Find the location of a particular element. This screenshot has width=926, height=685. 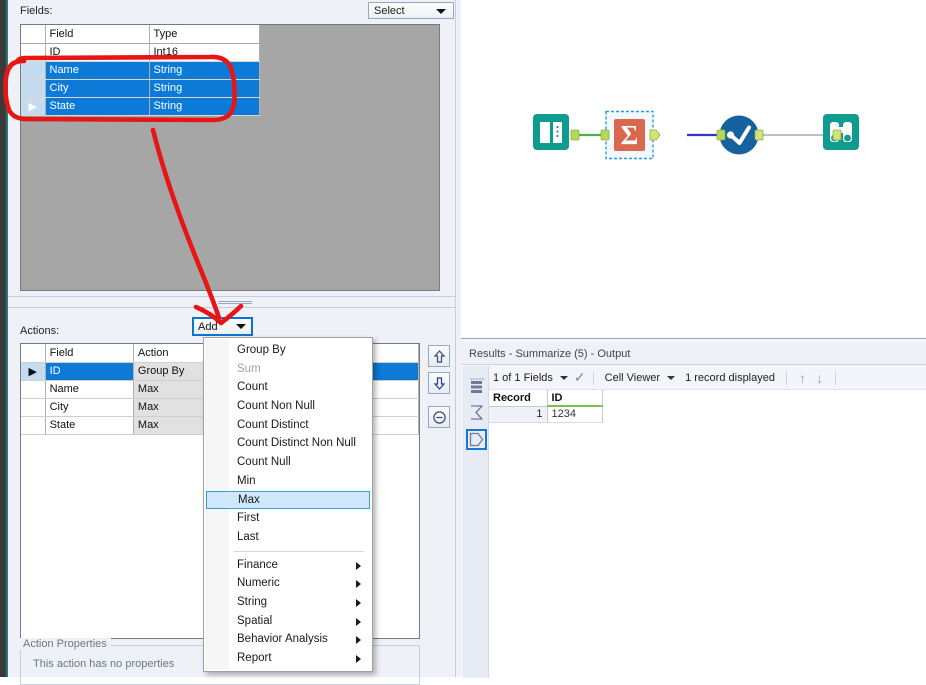

add-button-label: Add is located at coordinates (208, 326).